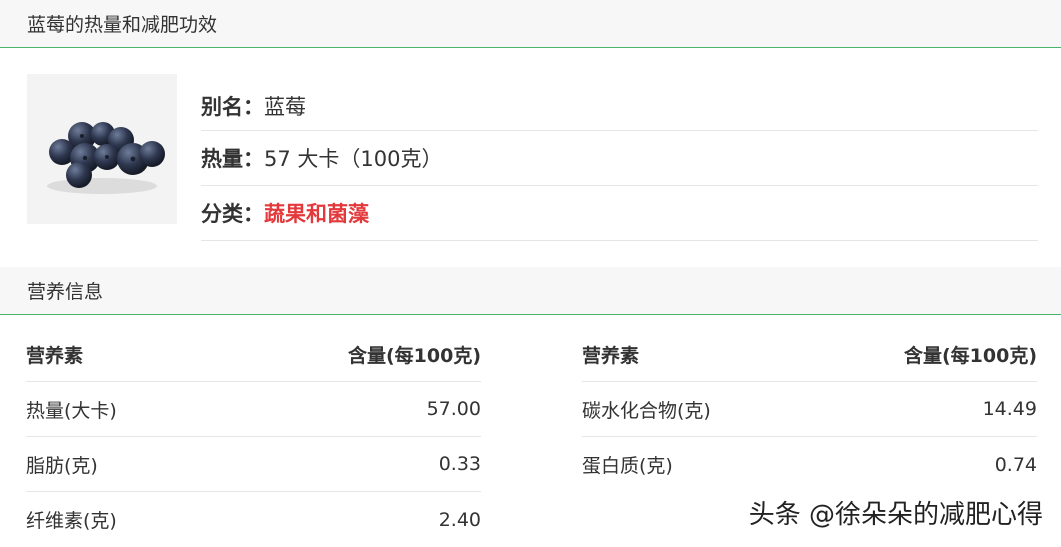 This screenshot has width=1061, height=547. What do you see at coordinates (232, 159) in the screenshot?
I see `calories-label: 热量：` at bounding box center [232, 159].